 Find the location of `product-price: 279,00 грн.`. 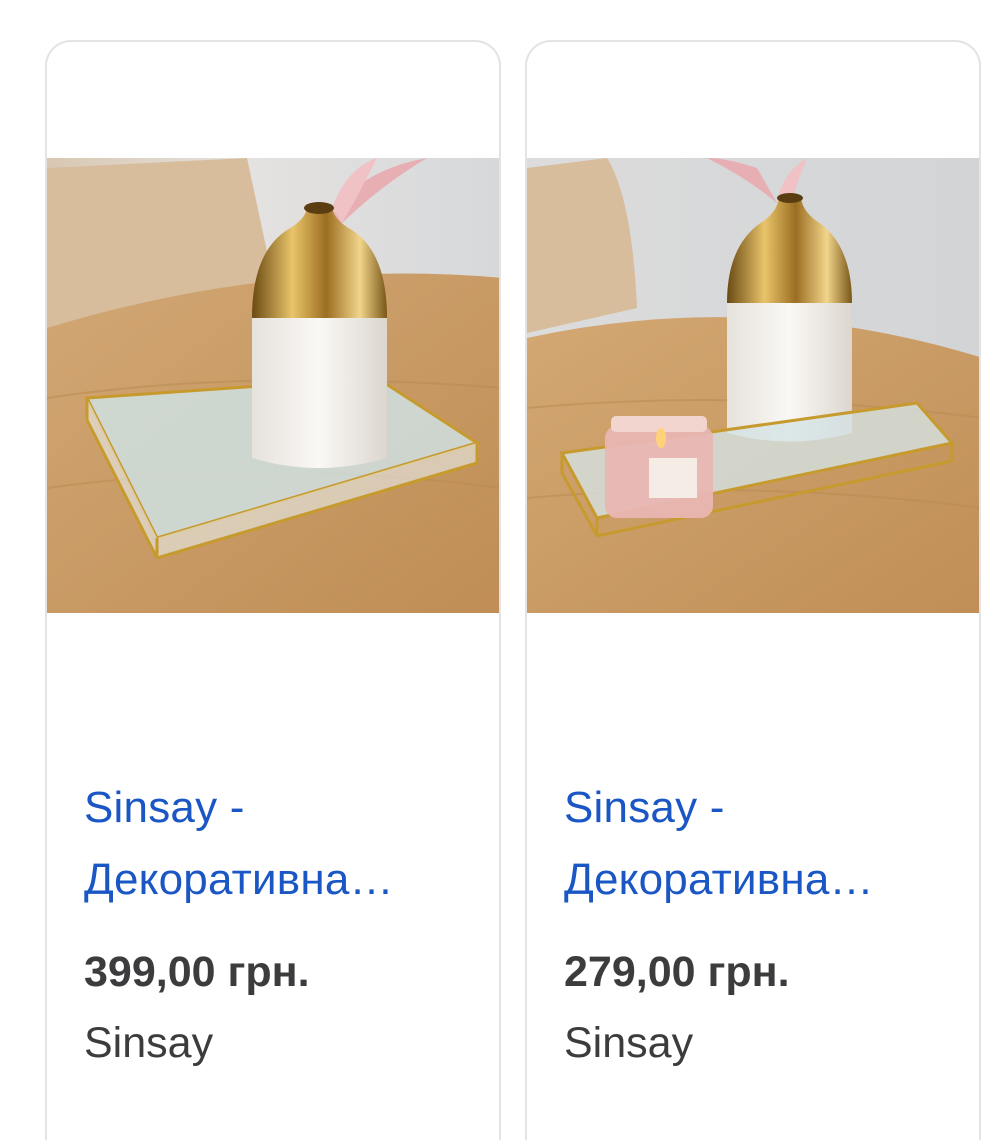

product-price: 279,00 грн. is located at coordinates (677, 972).